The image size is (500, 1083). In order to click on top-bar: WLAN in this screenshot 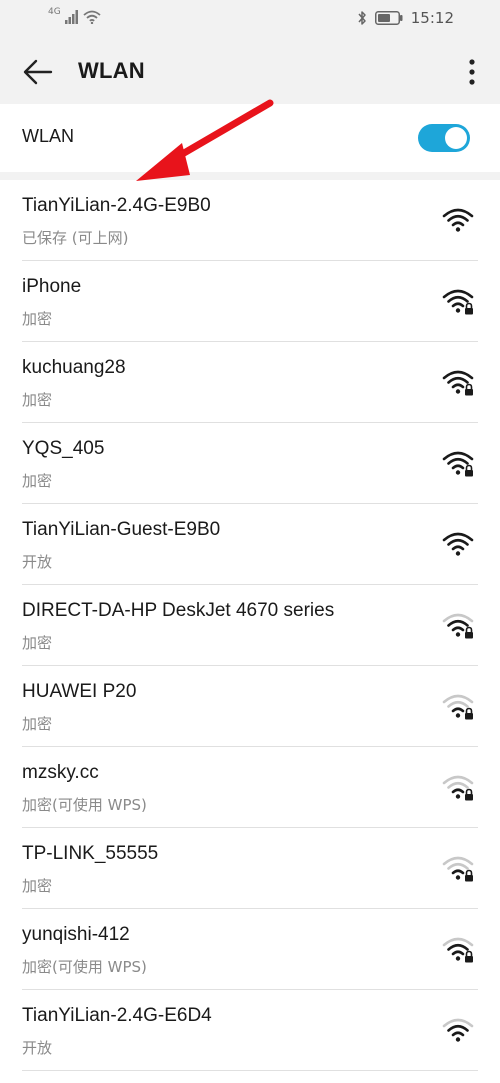, I will do `click(250, 71)`.